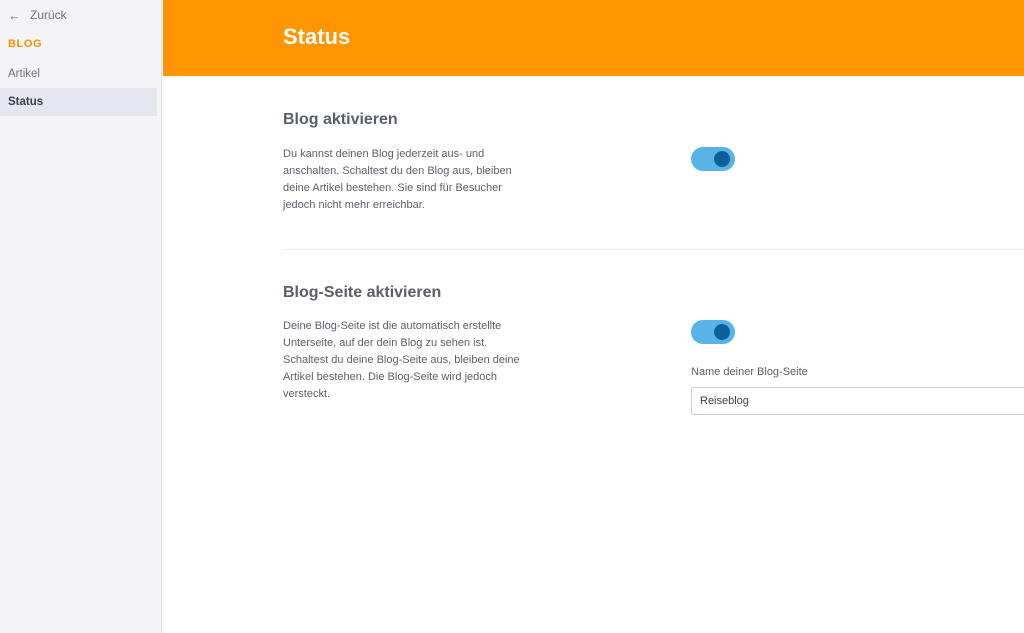  What do you see at coordinates (653, 249) in the screenshot?
I see `section-divider` at bounding box center [653, 249].